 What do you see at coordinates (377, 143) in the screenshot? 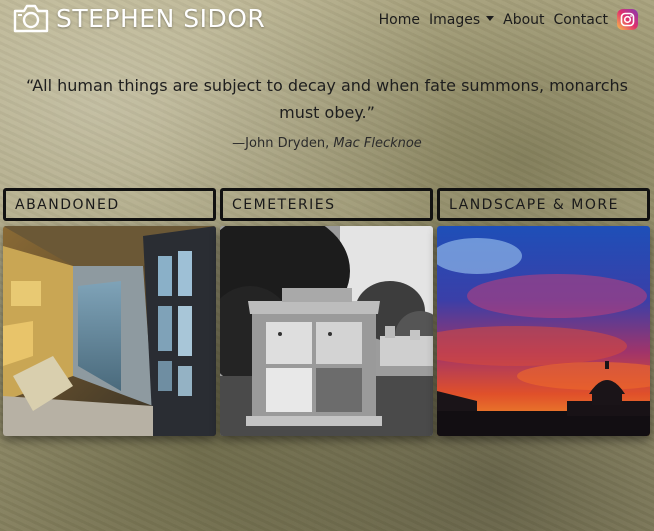
I see `quote-work: Mac Flecknoe` at bounding box center [377, 143].